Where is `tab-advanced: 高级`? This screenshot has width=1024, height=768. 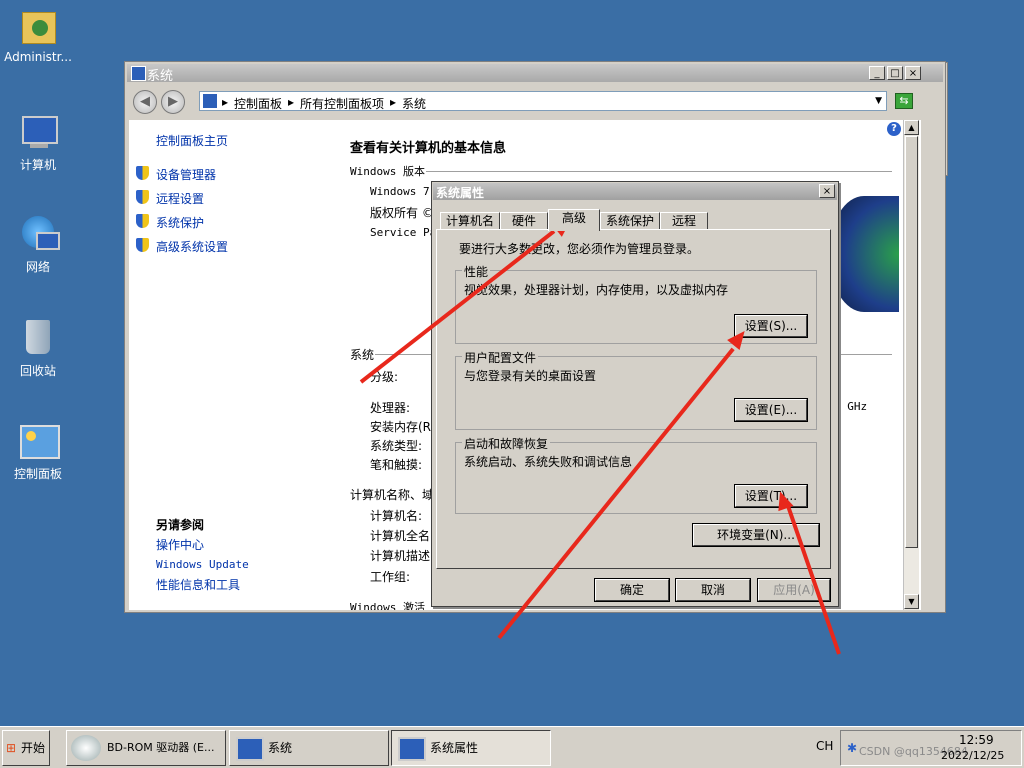
tab-advanced: 高级 is located at coordinates (574, 220).